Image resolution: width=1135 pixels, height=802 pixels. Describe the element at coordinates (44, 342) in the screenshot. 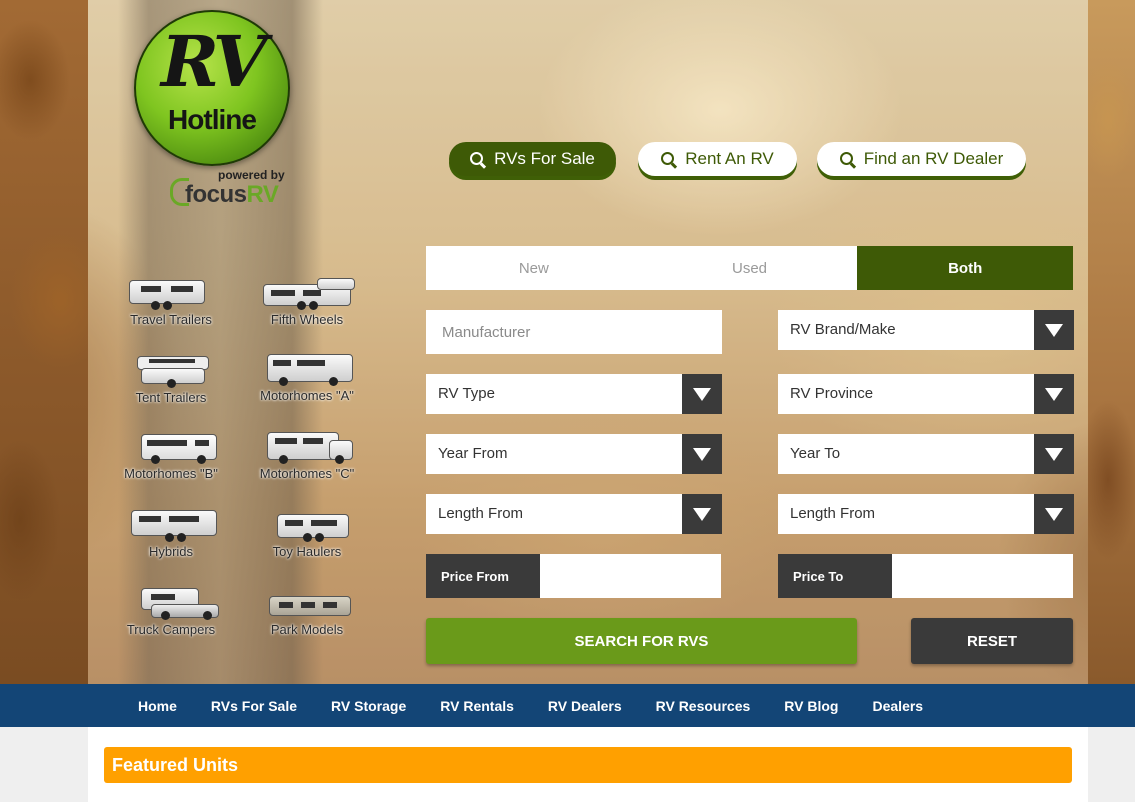

I see `foliage-left` at that location.